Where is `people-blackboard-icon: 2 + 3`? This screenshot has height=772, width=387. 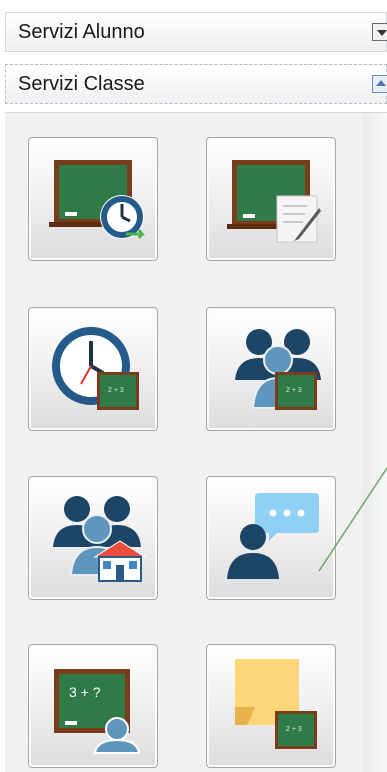 people-blackboard-icon: 2 + 3 is located at coordinates (278, 369).